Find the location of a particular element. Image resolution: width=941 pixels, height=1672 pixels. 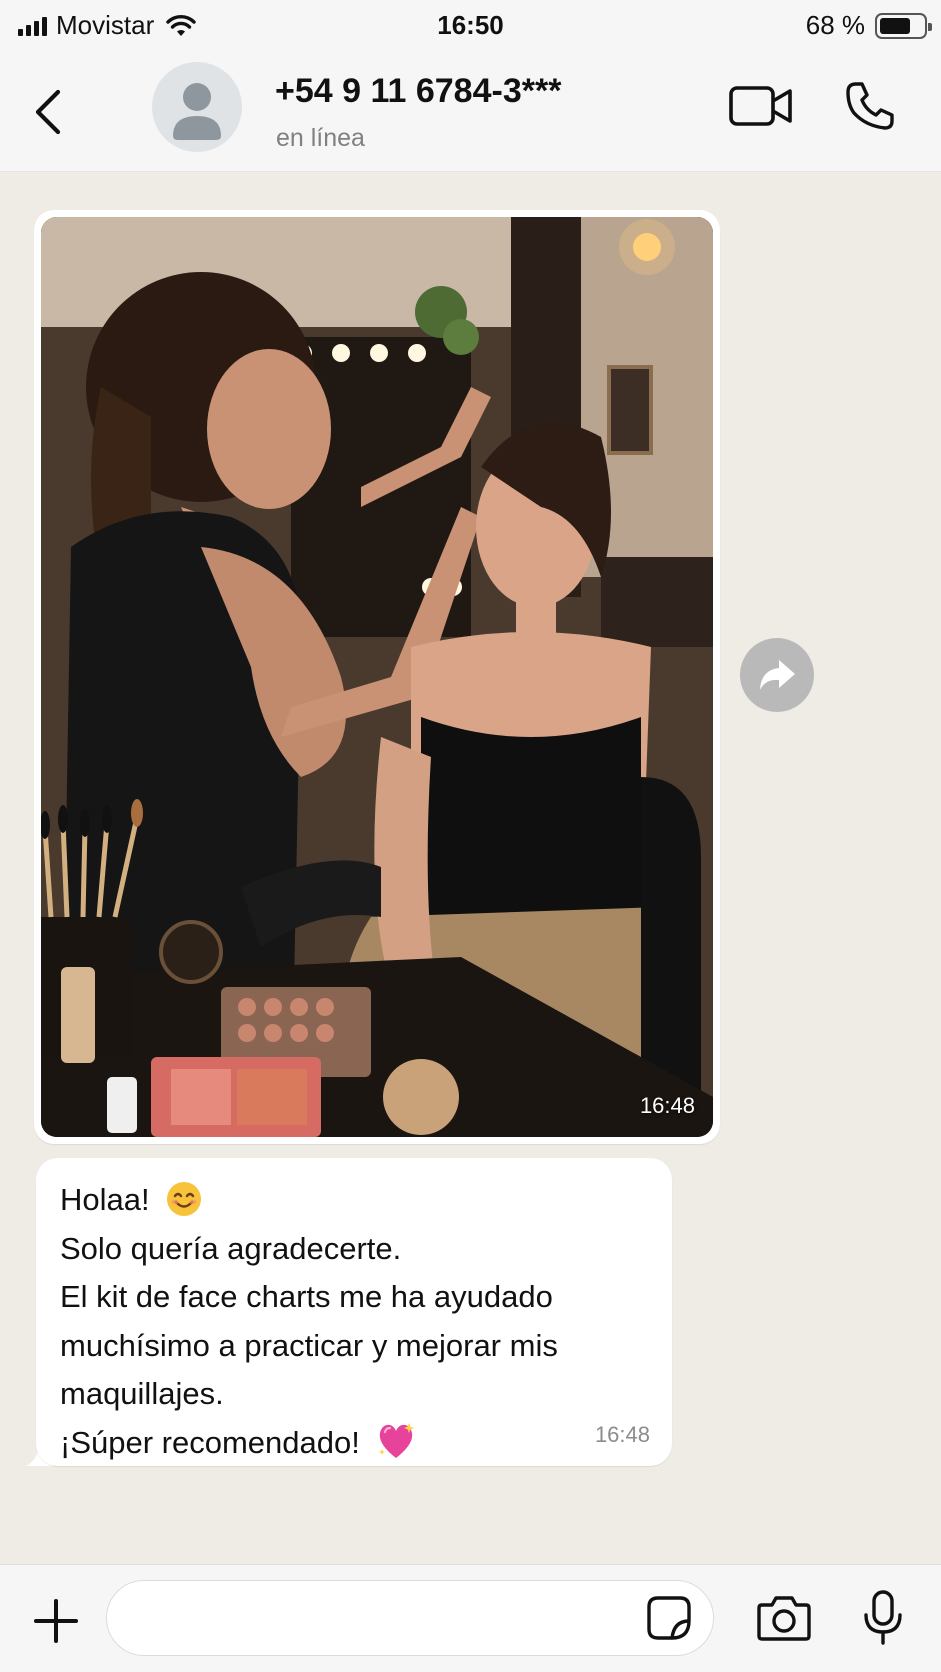

battery-percent: 68 % is located at coordinates (835, 25).